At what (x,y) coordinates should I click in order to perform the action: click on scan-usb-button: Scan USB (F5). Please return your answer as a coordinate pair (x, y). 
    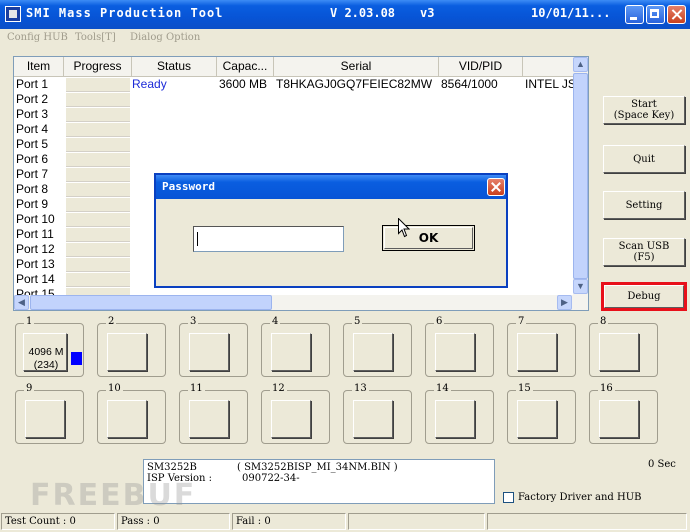
    Looking at the image, I should click on (644, 252).